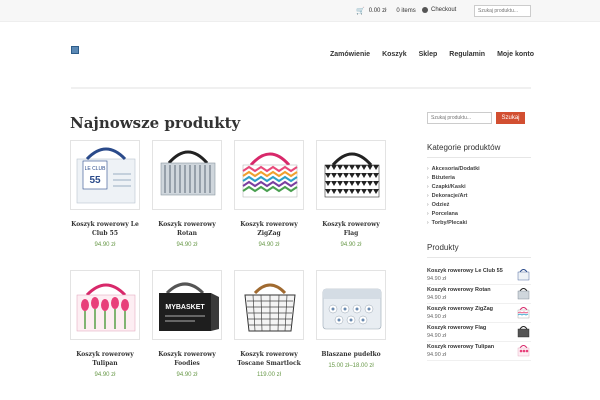 This screenshot has height=400, width=600. I want to click on product-card: Blaszane pudełko 15.00 zł–18.00 zł, so click(351, 319).